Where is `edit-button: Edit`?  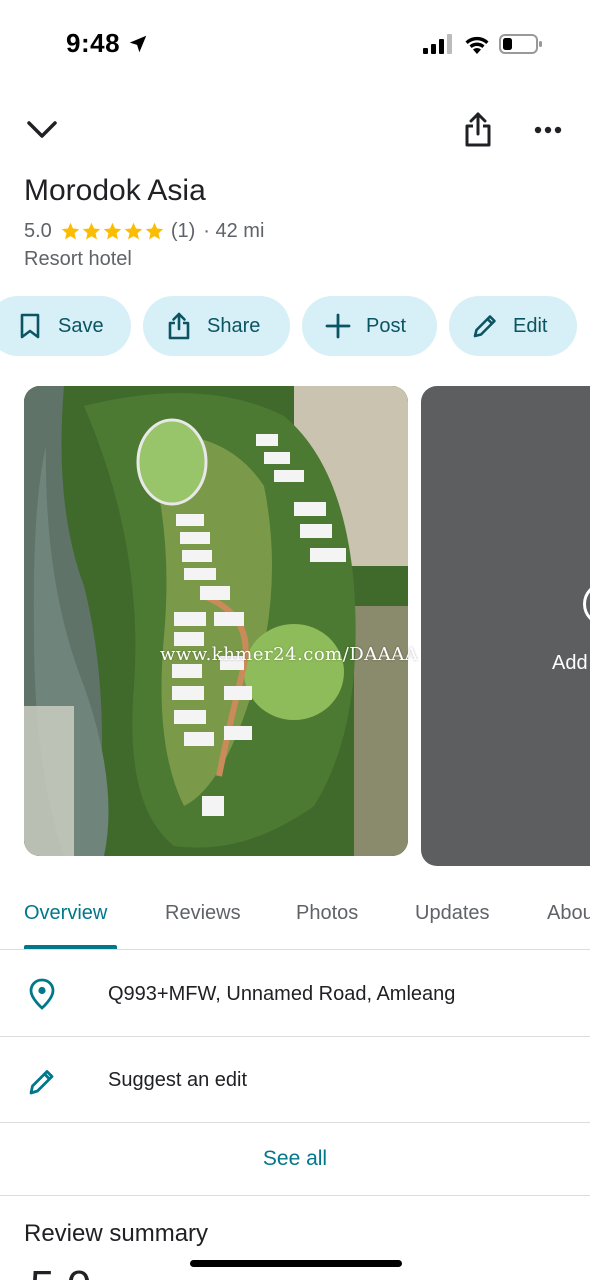 edit-button: Edit is located at coordinates (513, 326).